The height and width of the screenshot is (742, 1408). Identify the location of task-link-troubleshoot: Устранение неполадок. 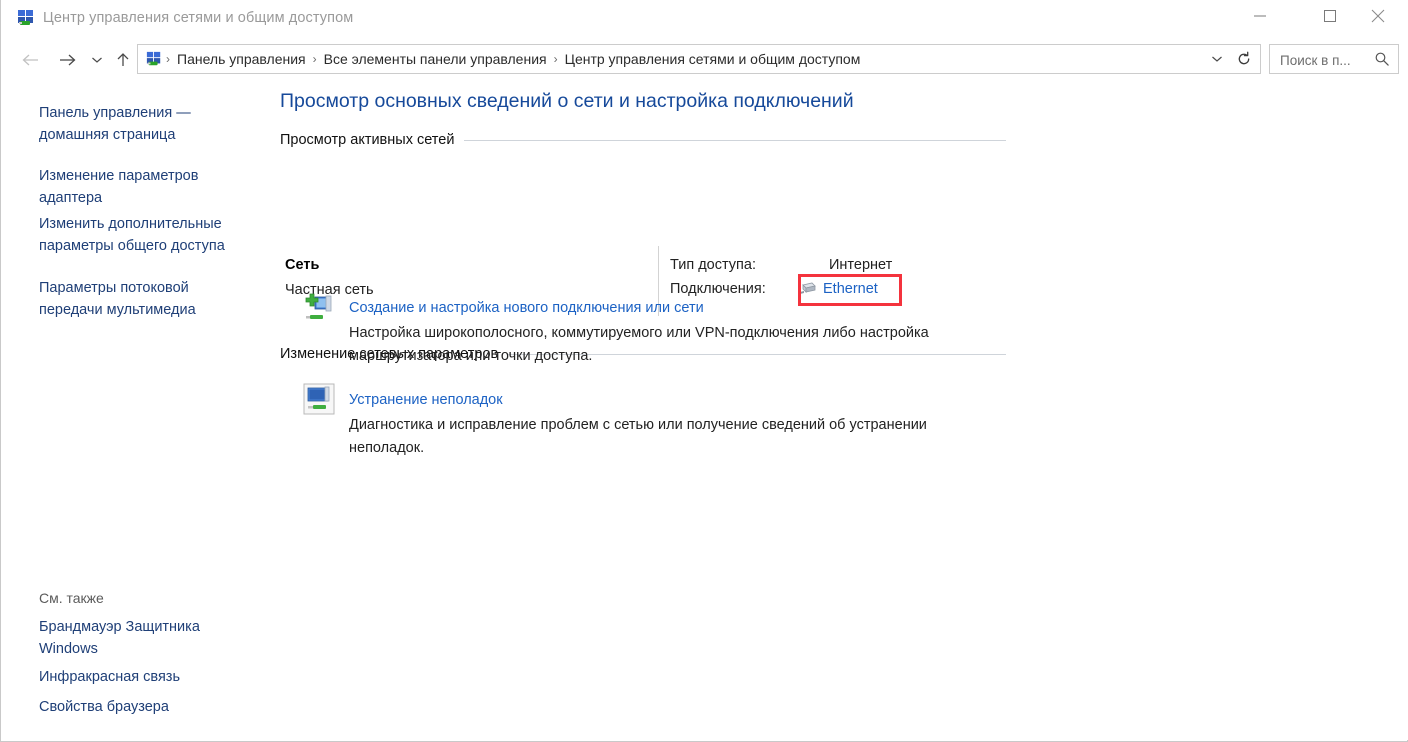
(426, 400).